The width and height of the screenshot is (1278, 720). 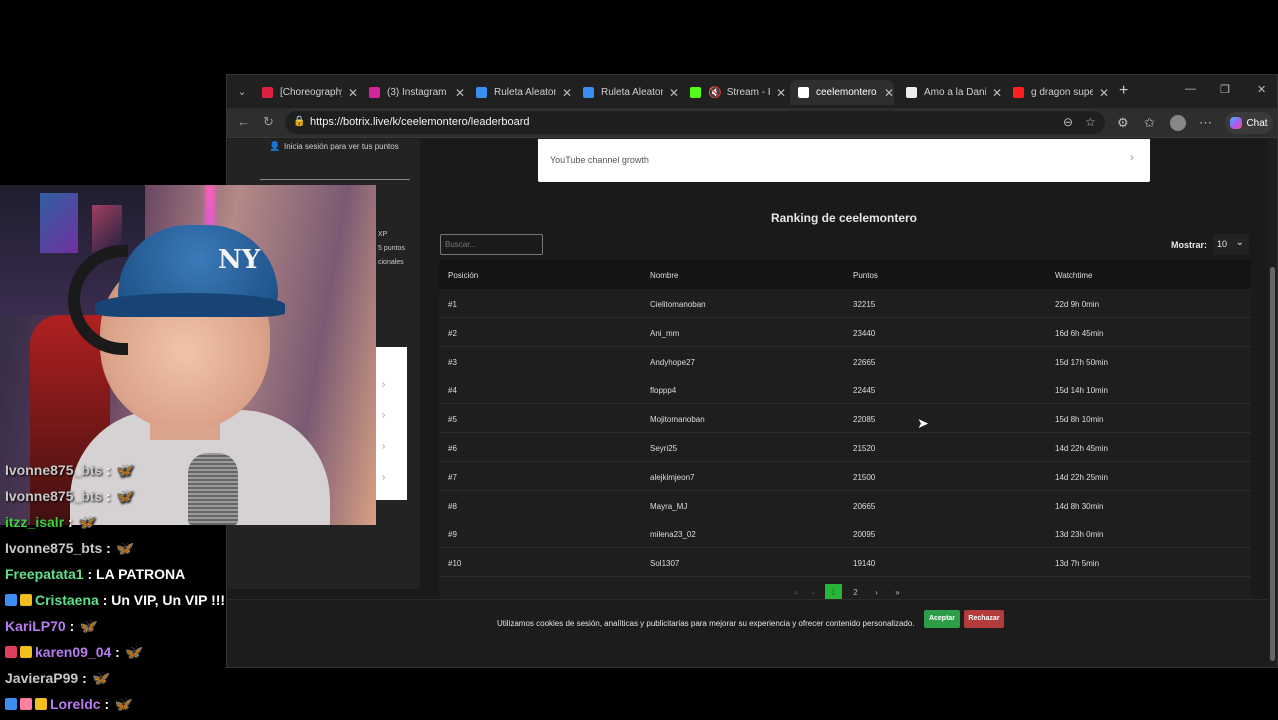 What do you see at coordinates (452, 506) in the screenshot?
I see `cell-position: #8` at bounding box center [452, 506].